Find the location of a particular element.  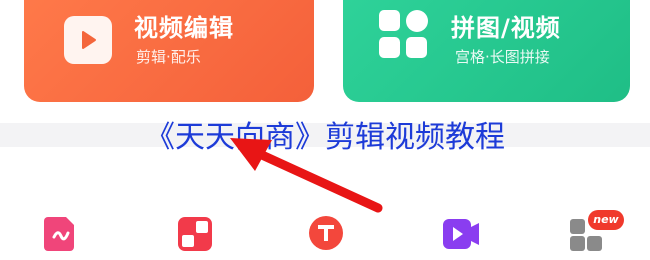

doc-icon is located at coordinates (60, 233).